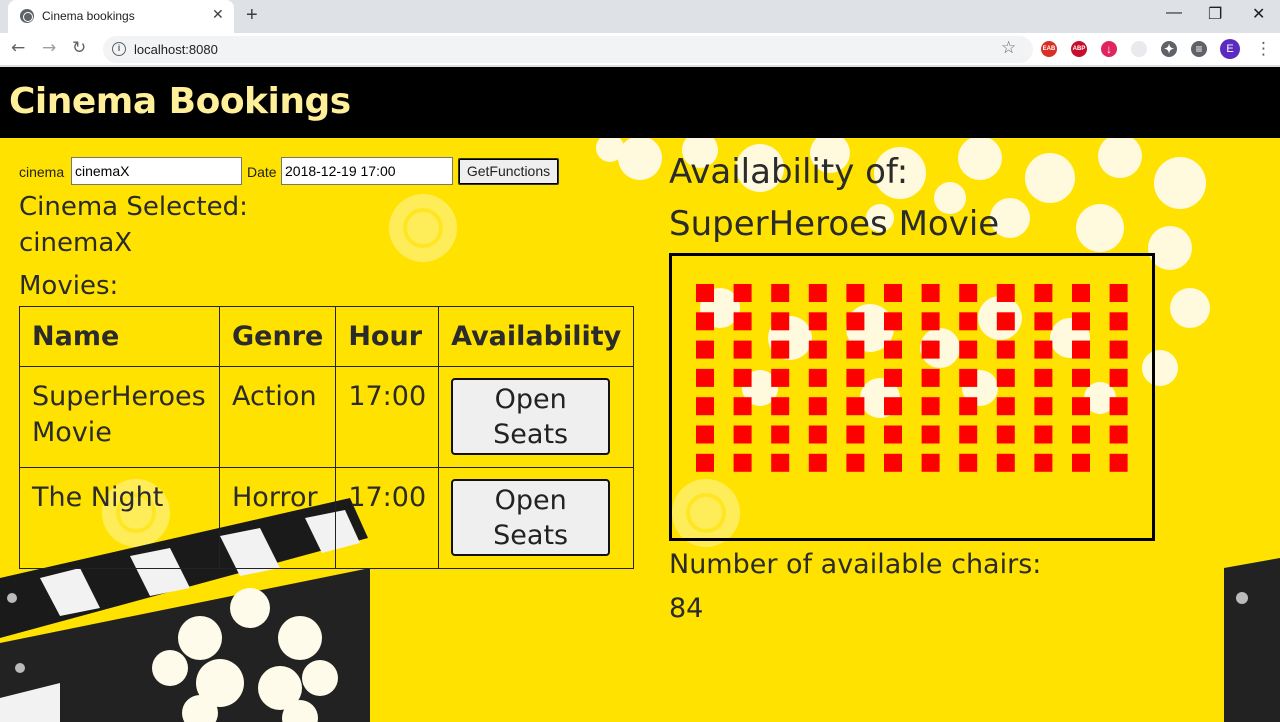  What do you see at coordinates (18, 48) in the screenshot?
I see `back-button: ←` at bounding box center [18, 48].